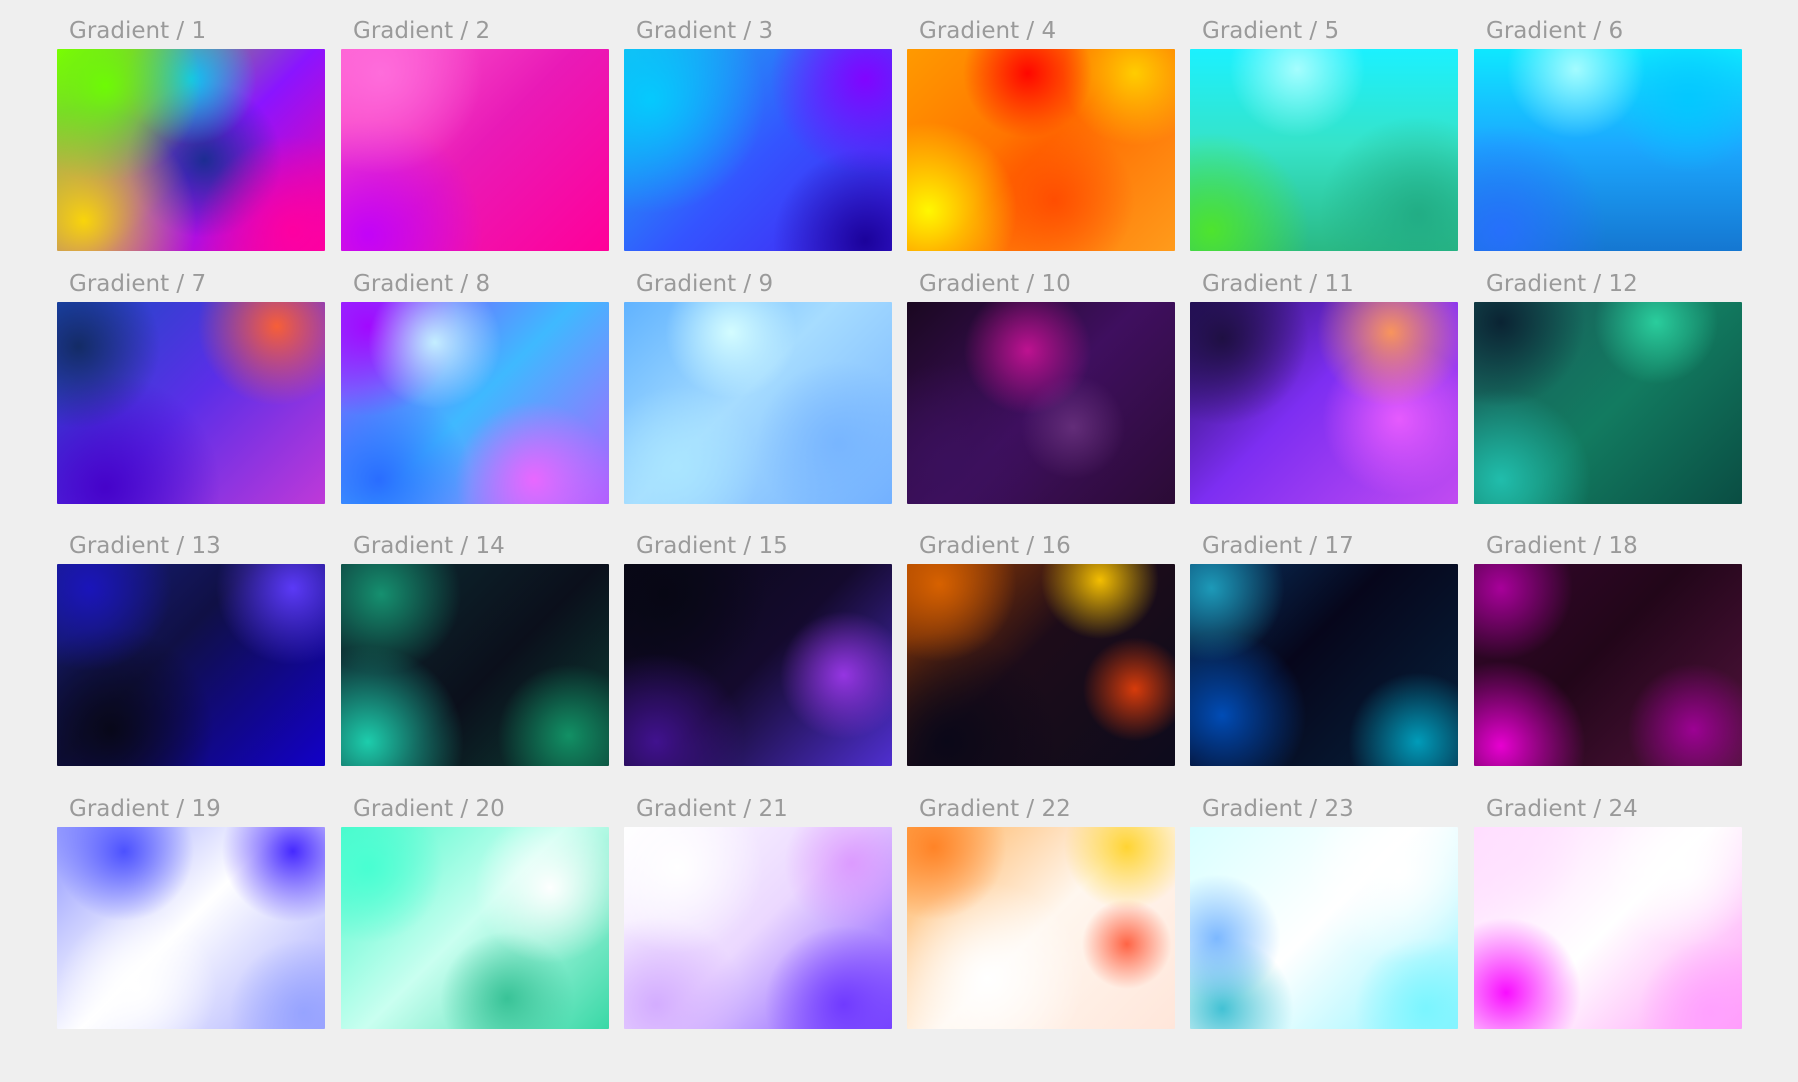  Describe the element at coordinates (1562, 809) in the screenshot. I see `gradient-label: Gradient / 24` at that location.